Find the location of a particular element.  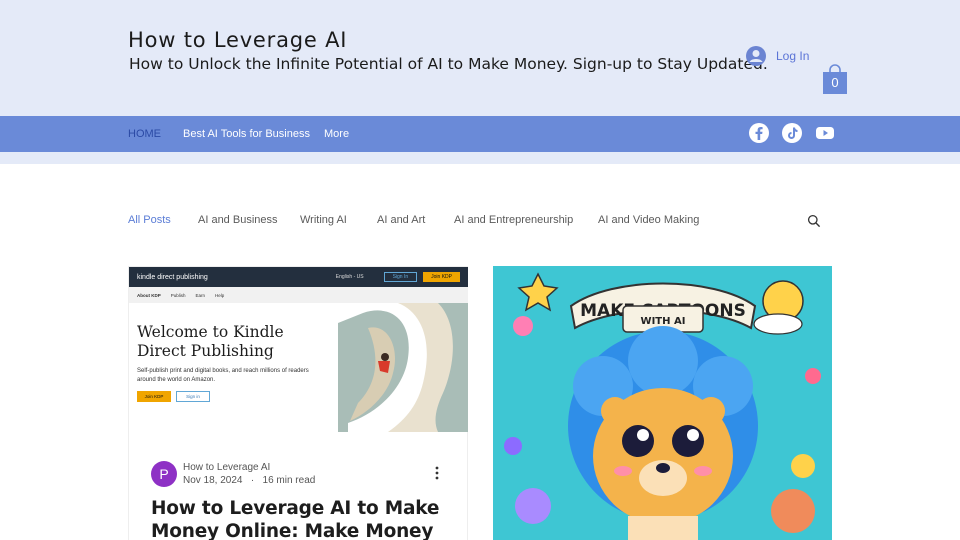

login-button: Log In is located at coordinates (777, 56).